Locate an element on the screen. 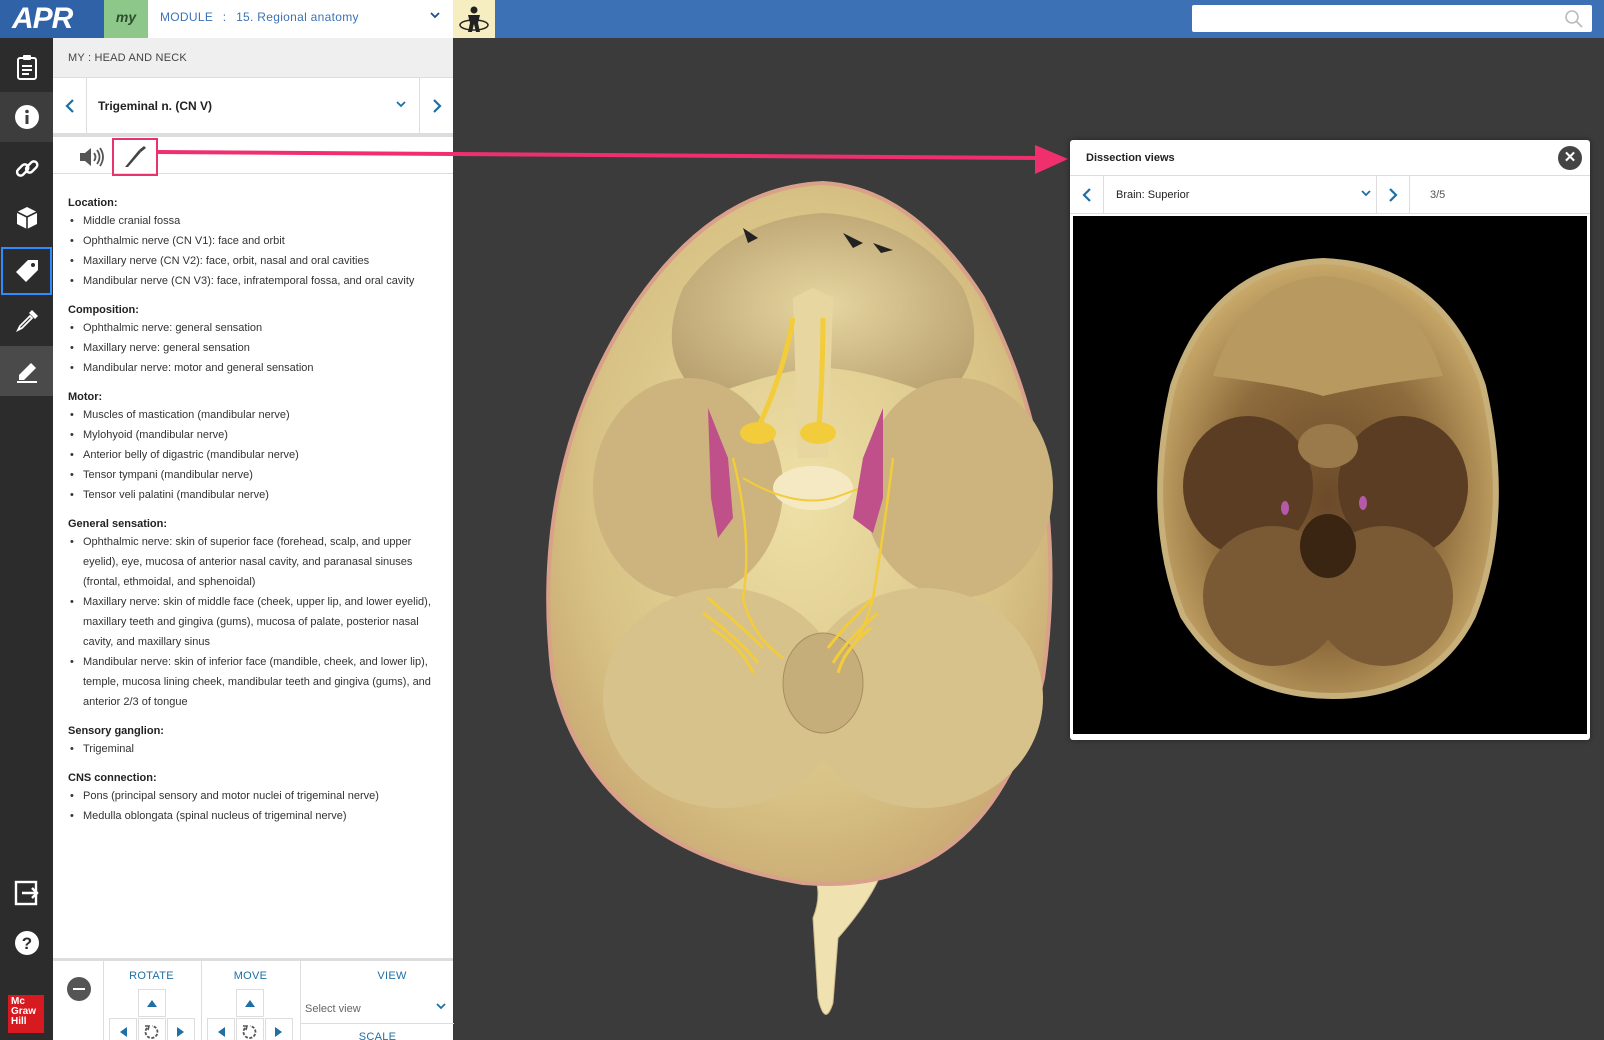  help-button: ? is located at coordinates (26, 943).